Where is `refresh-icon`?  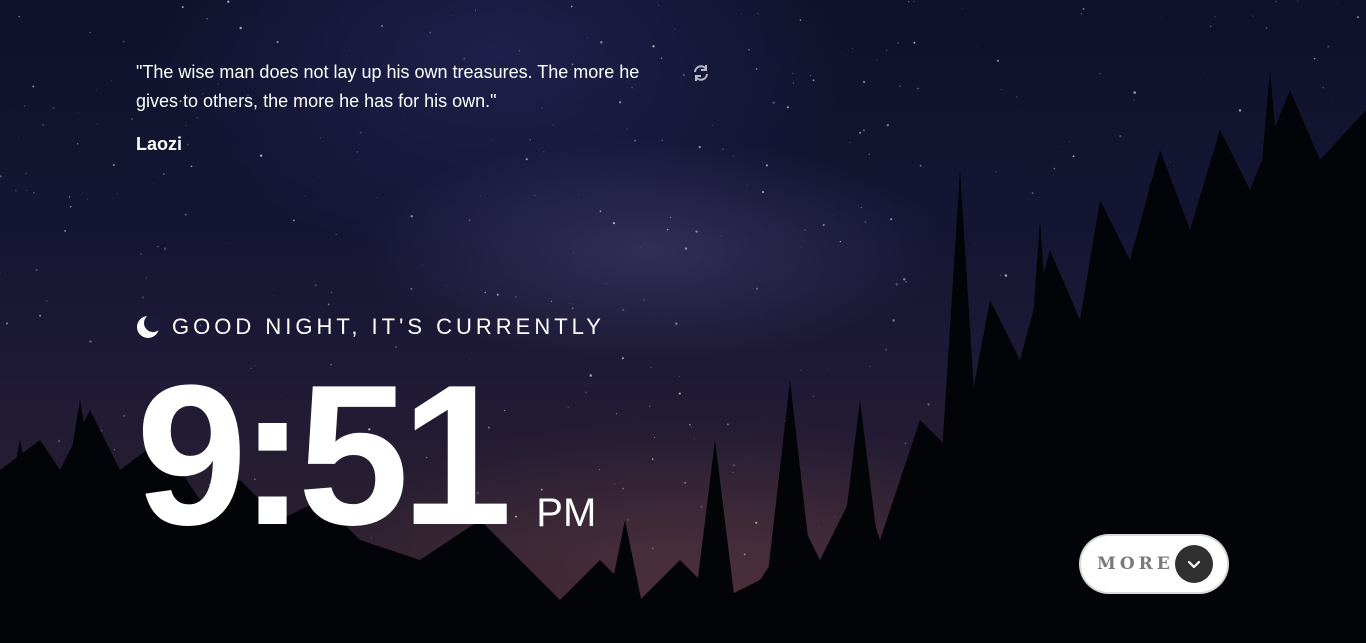 refresh-icon is located at coordinates (701, 73).